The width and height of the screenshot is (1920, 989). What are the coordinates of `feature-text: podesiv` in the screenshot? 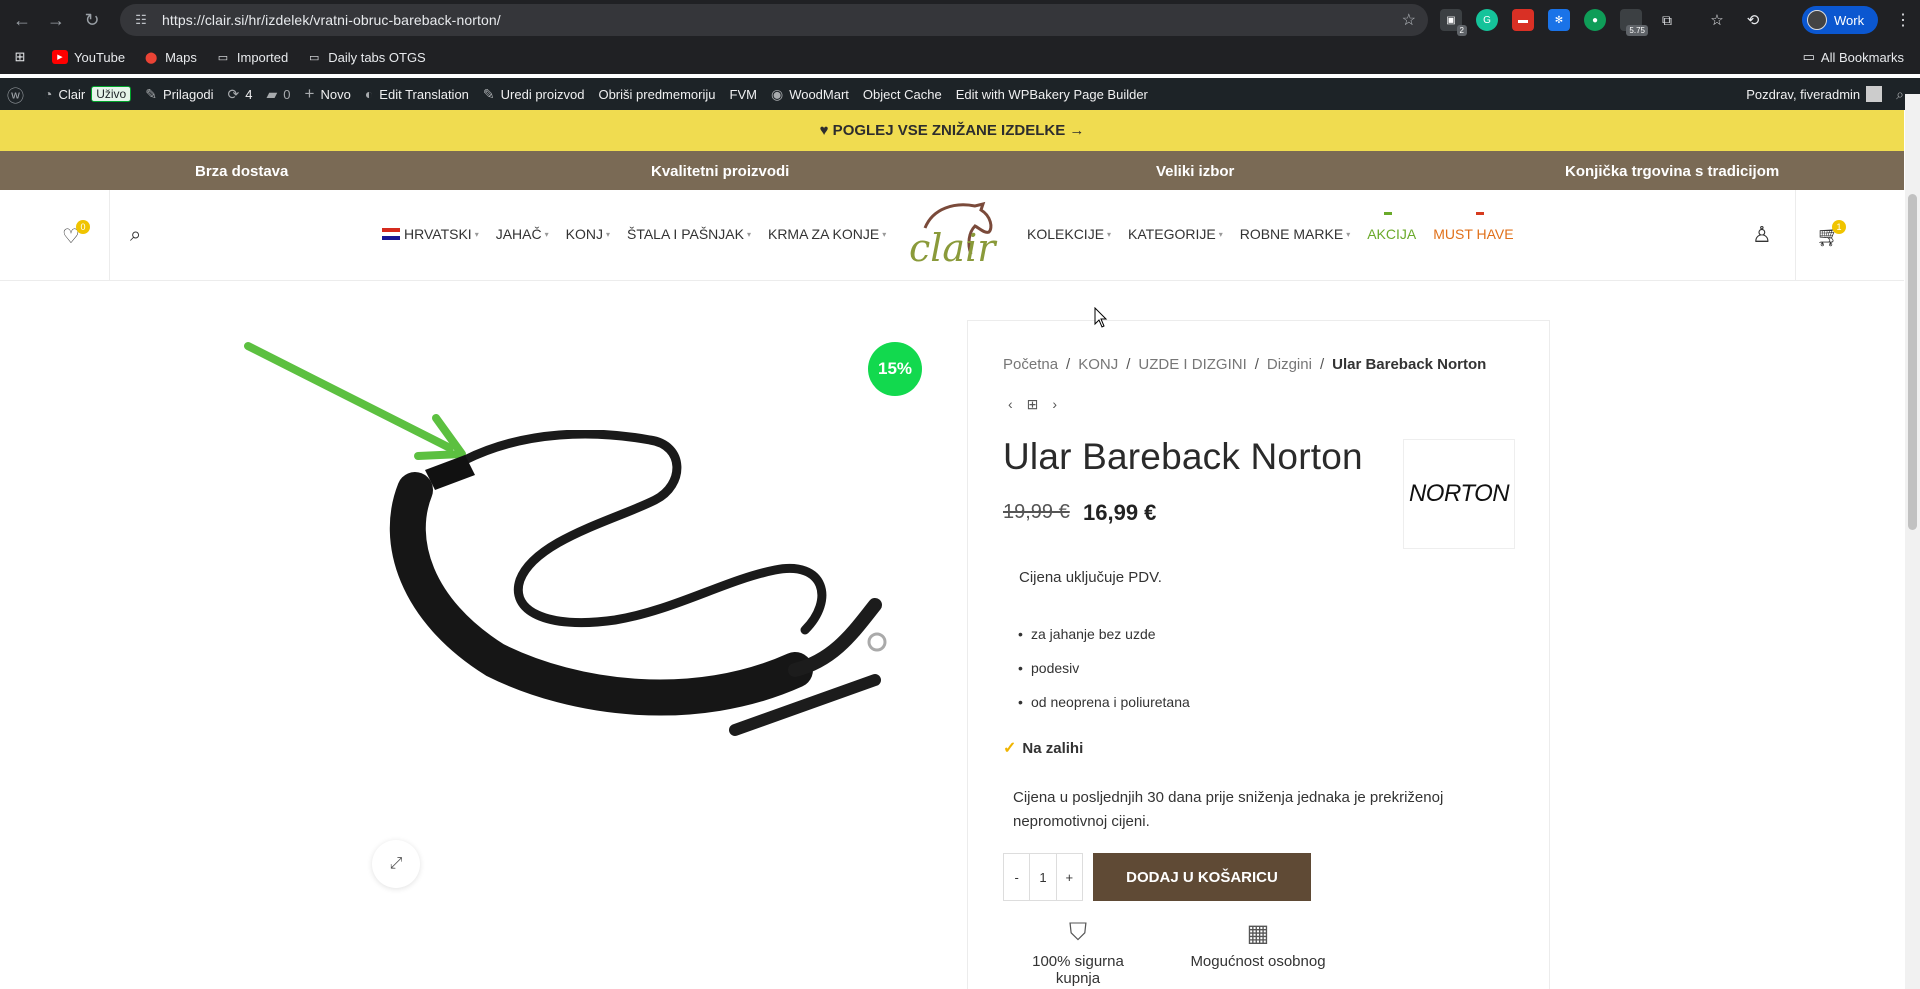 It's located at (1055, 668).